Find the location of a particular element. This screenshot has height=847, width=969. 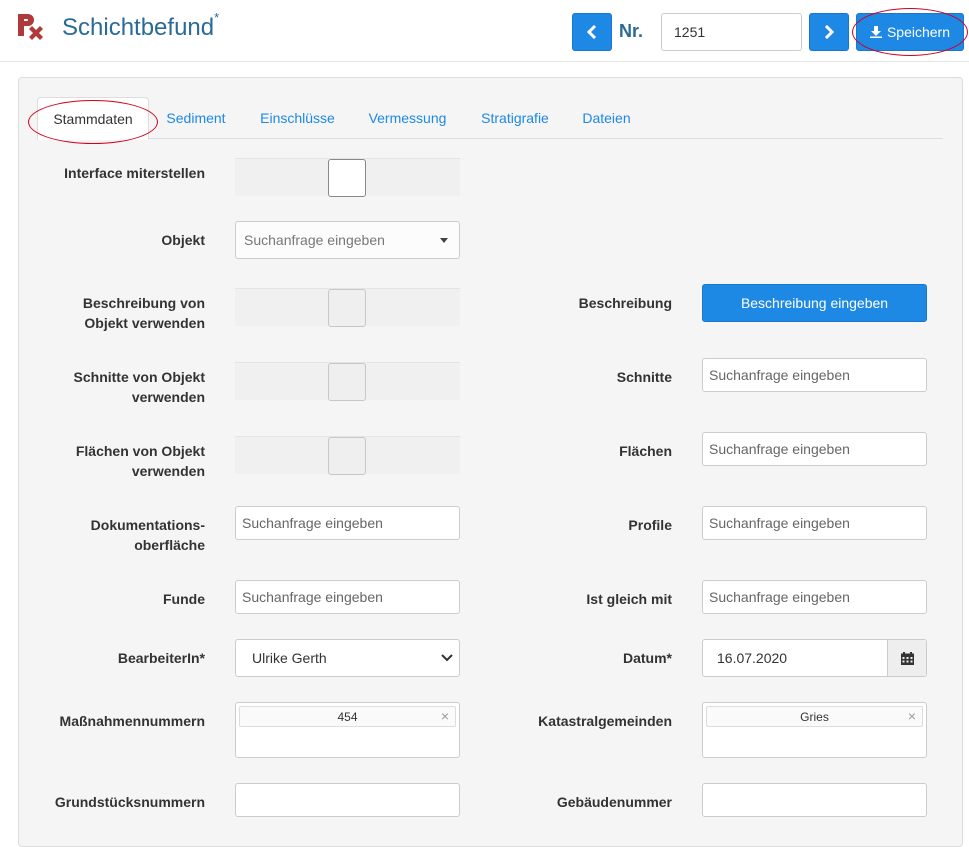

interface-checkbox is located at coordinates (347, 178).